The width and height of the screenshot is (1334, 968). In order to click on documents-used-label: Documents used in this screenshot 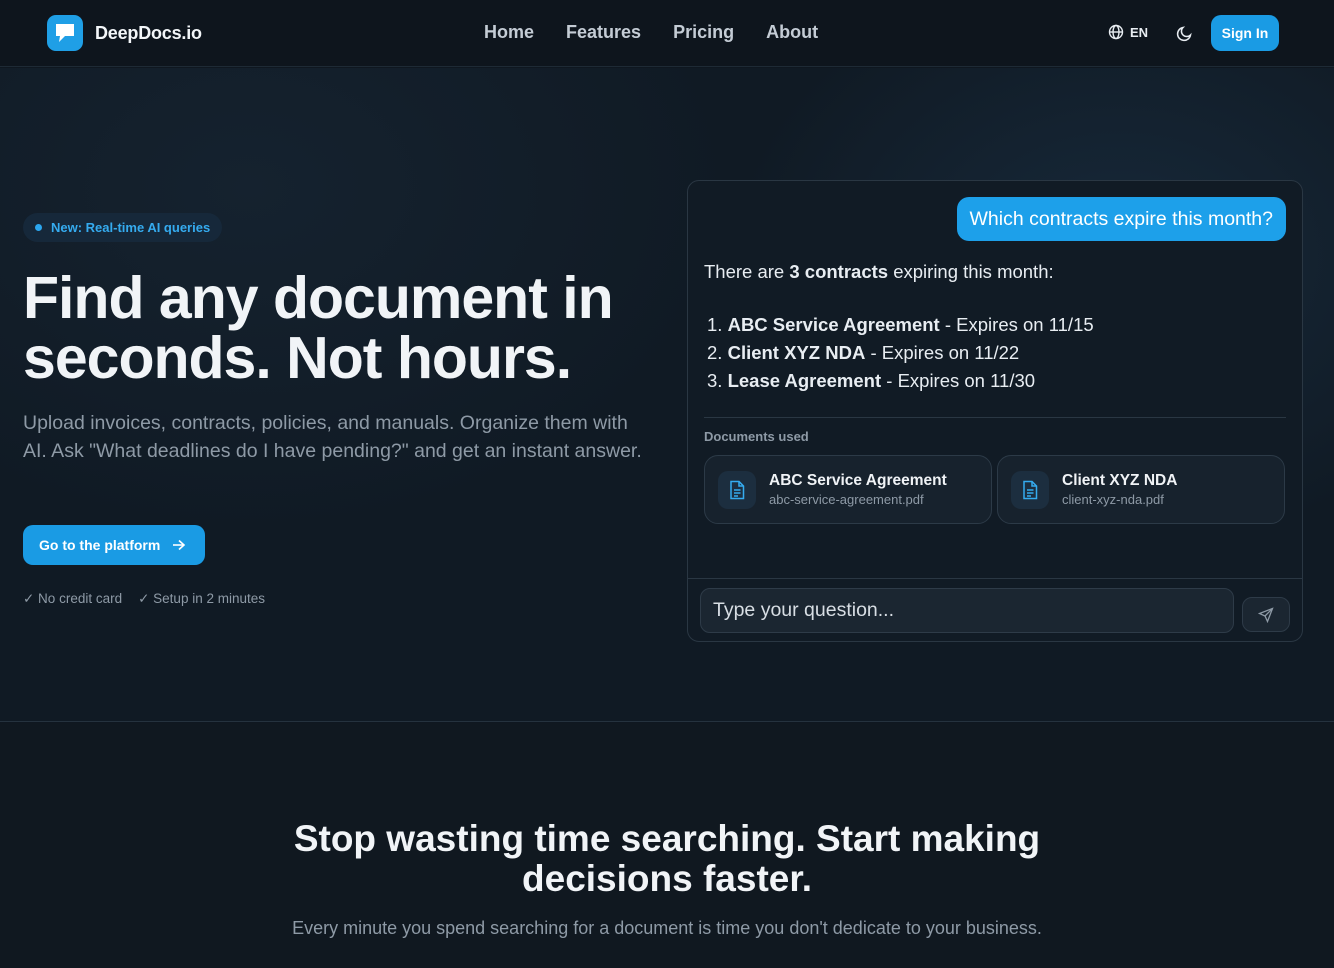, I will do `click(756, 436)`.